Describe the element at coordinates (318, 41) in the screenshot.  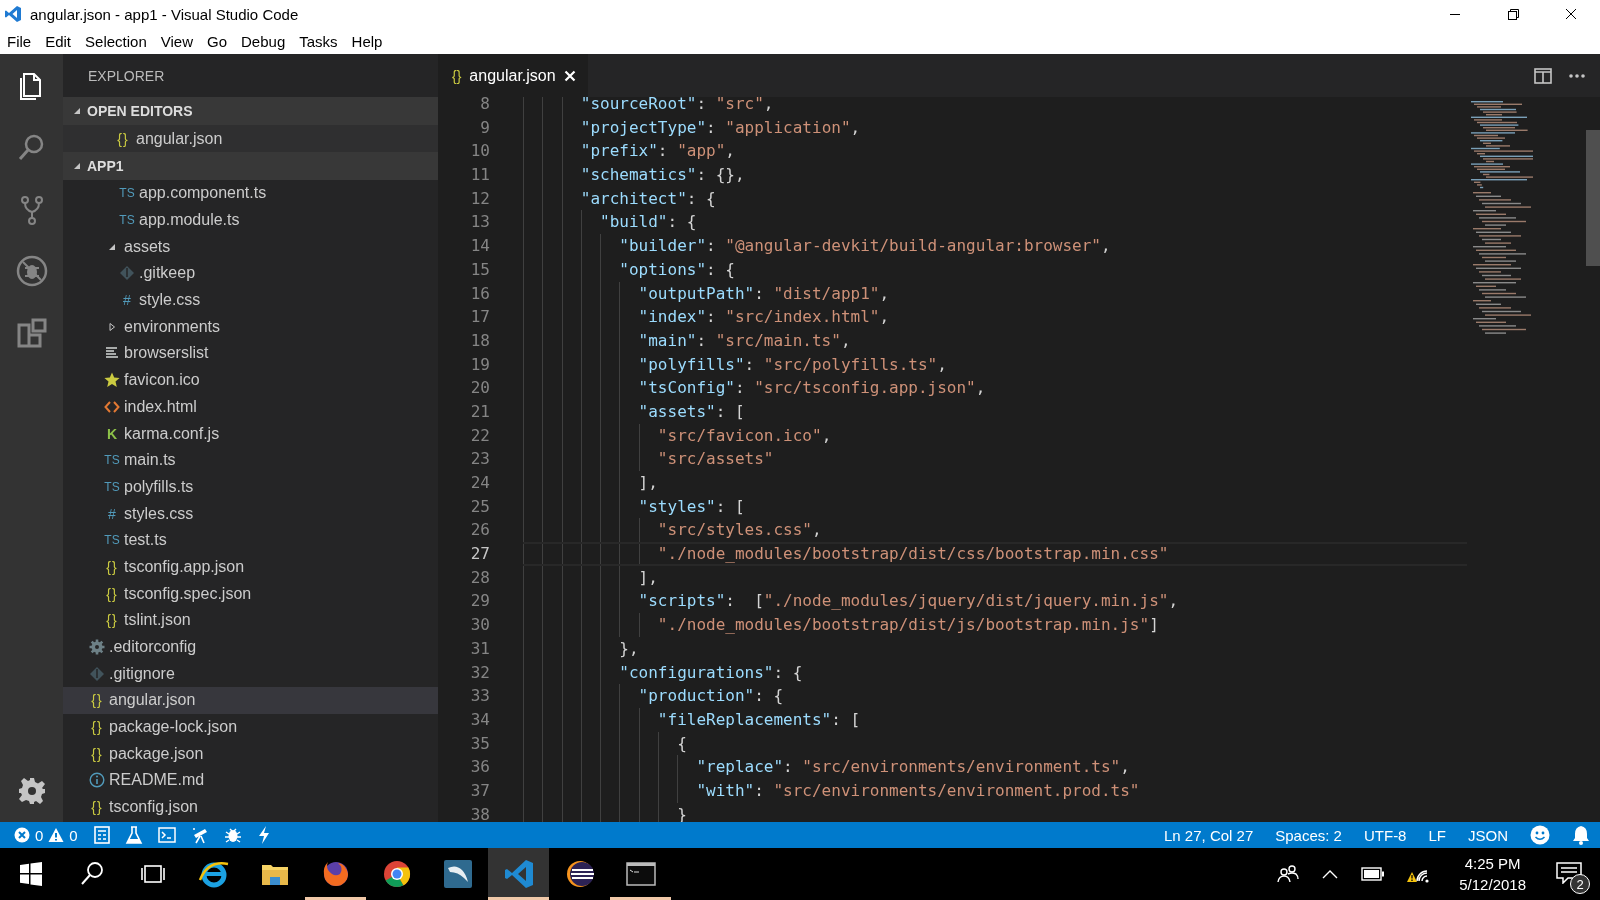
I see `menu-item: Tasks` at that location.